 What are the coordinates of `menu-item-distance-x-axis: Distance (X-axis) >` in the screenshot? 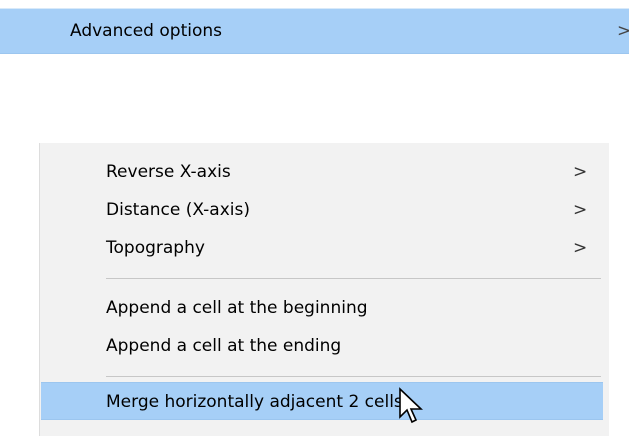 It's located at (324, 210).